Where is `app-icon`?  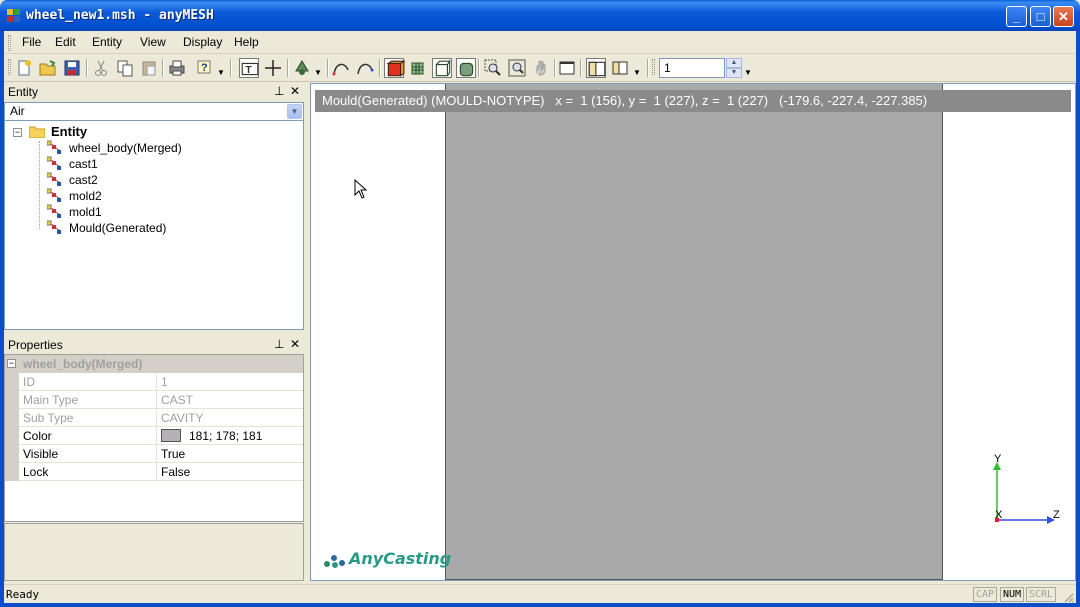
app-icon is located at coordinates (13, 15).